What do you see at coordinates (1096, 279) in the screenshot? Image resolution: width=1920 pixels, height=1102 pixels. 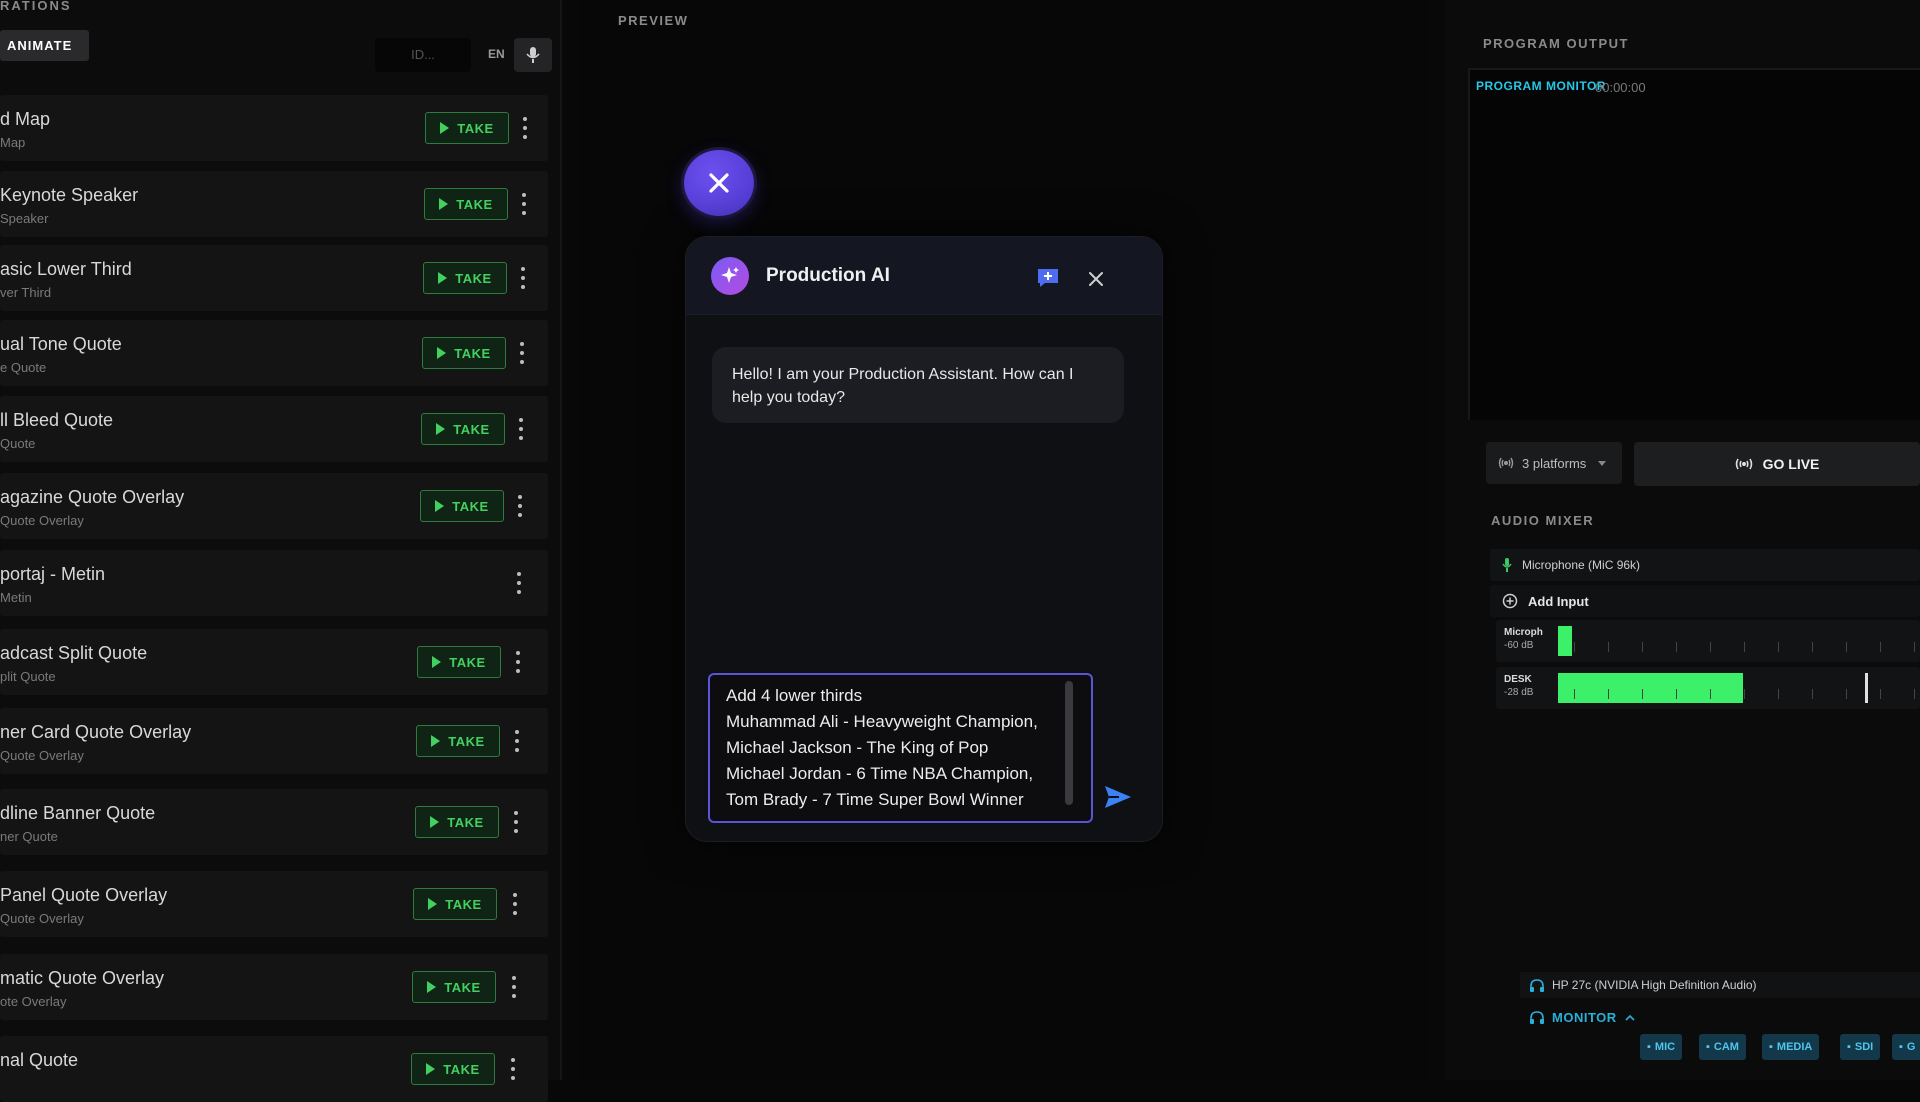 I see `chat-close-icon` at bounding box center [1096, 279].